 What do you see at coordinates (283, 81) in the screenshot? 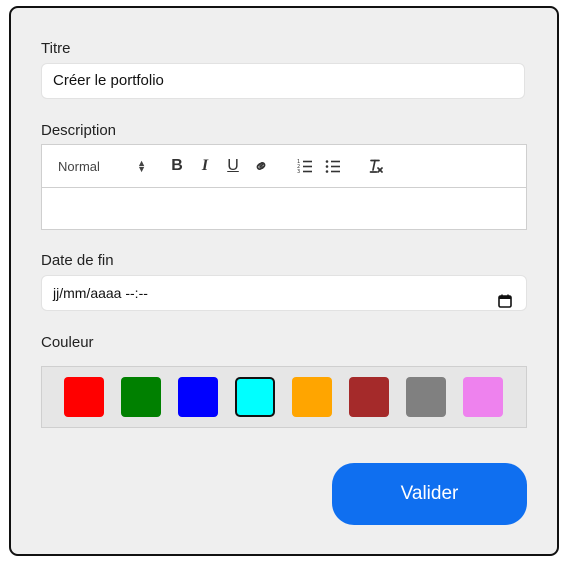
I see `title-input: Créer le portfolio` at bounding box center [283, 81].